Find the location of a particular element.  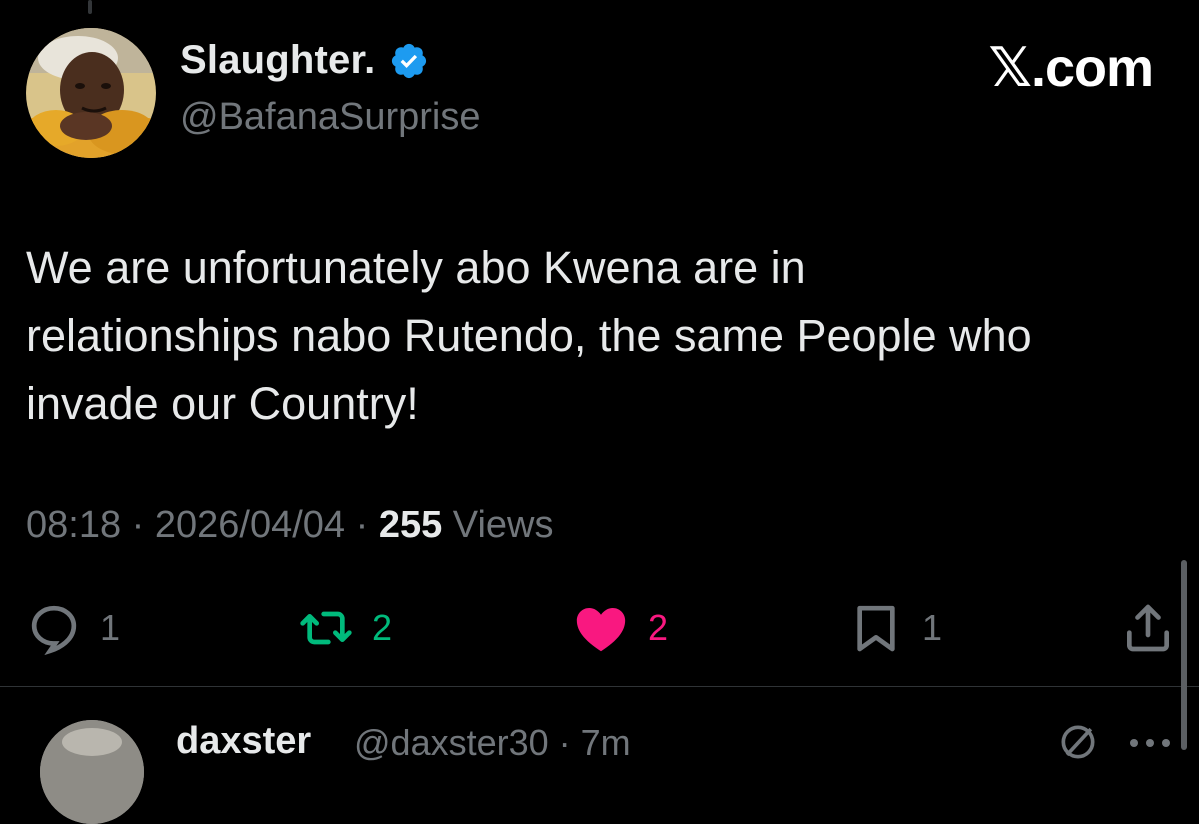

repost-count: 2 is located at coordinates (382, 627).